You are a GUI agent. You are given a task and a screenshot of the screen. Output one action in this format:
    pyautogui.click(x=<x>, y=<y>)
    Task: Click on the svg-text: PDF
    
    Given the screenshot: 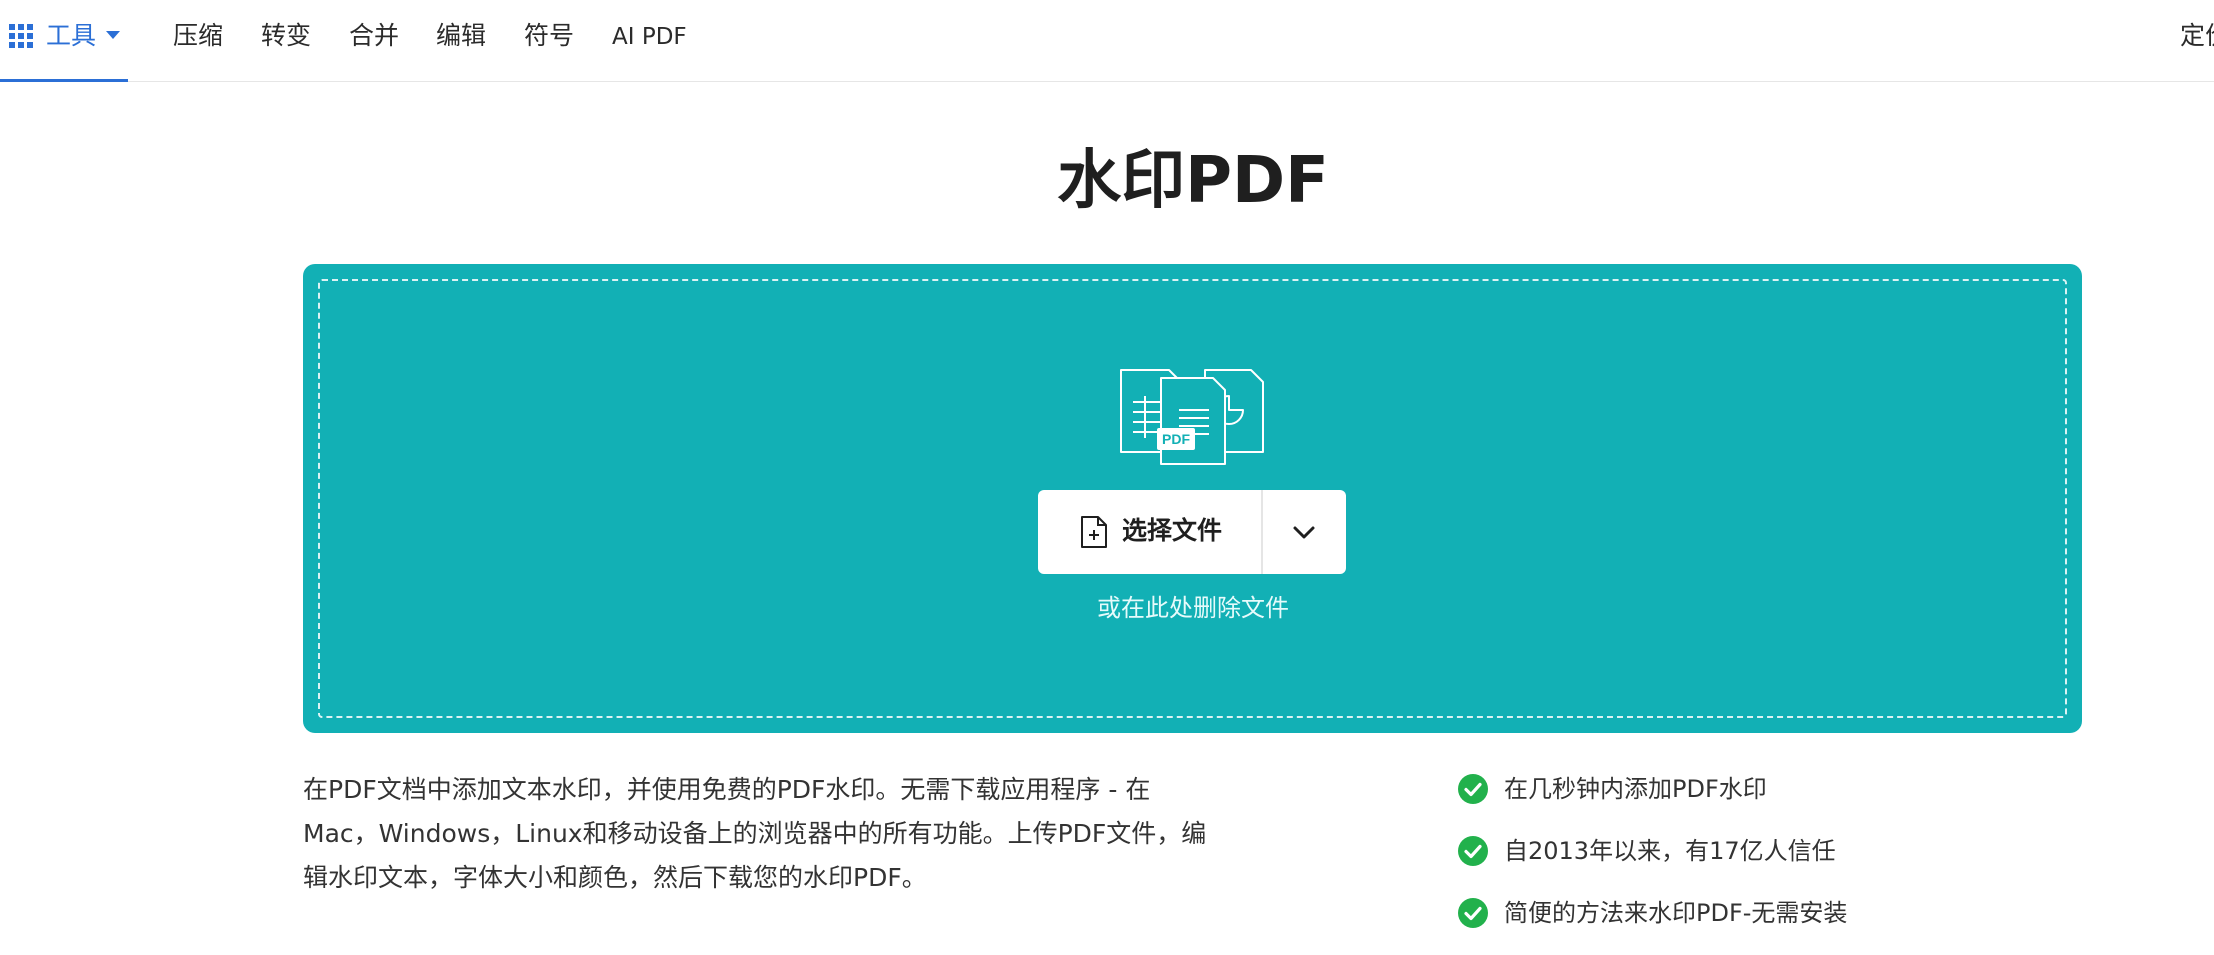 What is the action you would take?
    pyautogui.click(x=1176, y=439)
    